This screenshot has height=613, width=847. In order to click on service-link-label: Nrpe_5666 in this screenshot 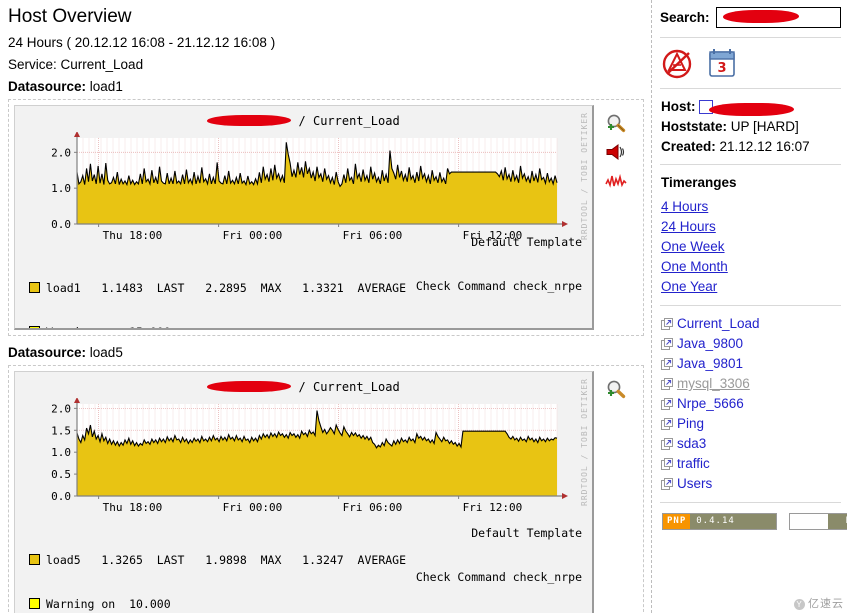, I will do `click(710, 403)`.